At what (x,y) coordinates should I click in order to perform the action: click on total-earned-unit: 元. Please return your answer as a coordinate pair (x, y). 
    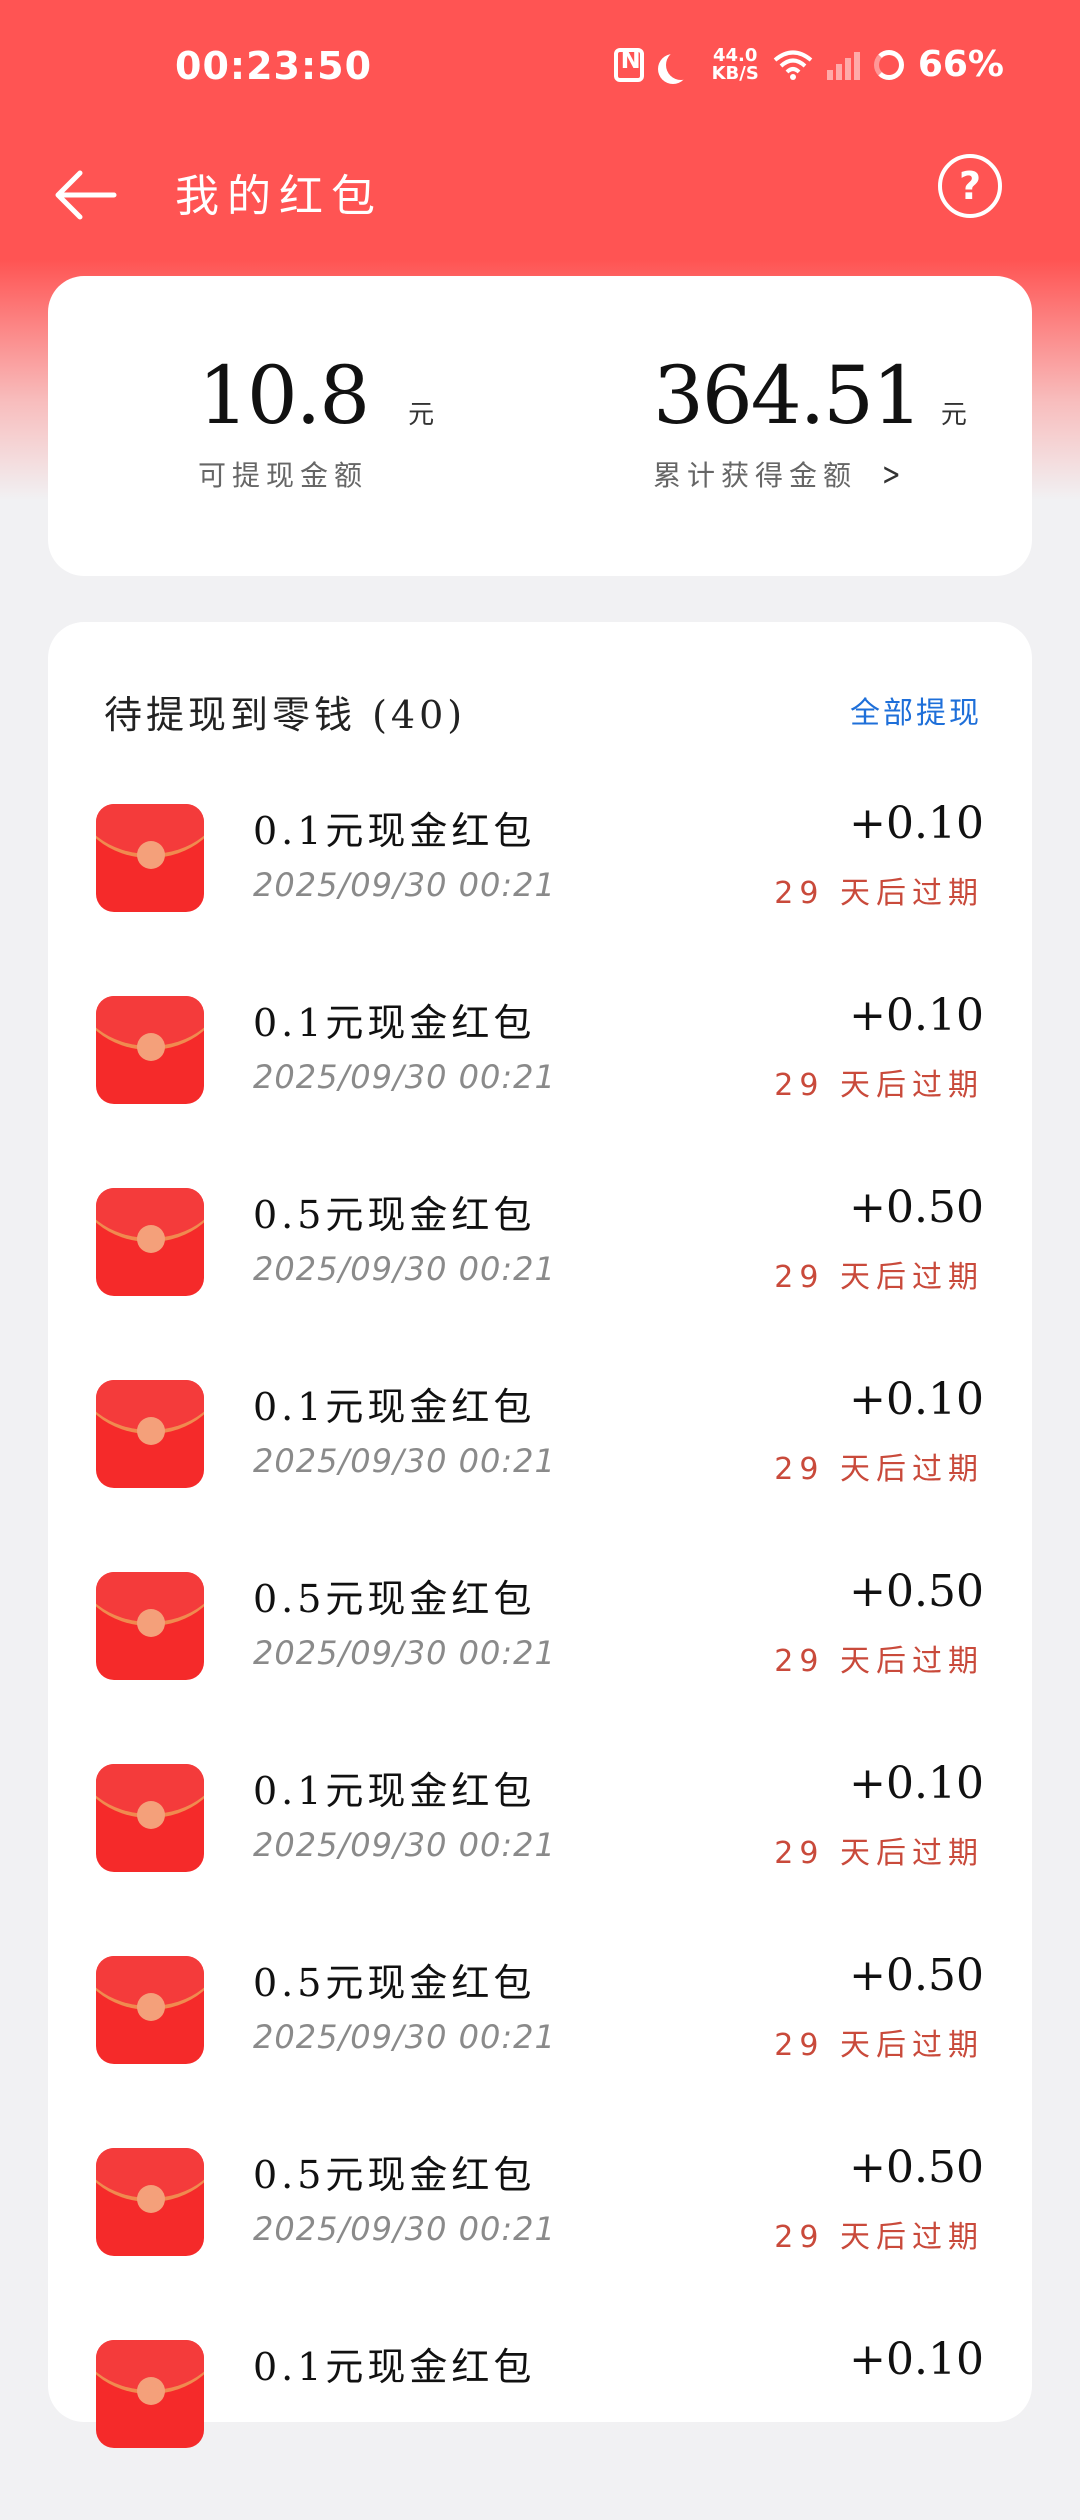
    Looking at the image, I should click on (953, 415).